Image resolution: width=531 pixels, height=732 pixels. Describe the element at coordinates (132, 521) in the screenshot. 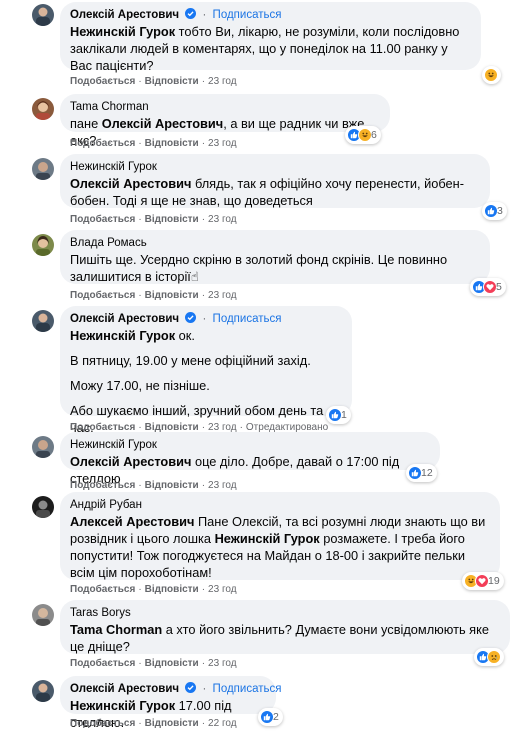

I see `mention-link: Алексей Арестович` at that location.